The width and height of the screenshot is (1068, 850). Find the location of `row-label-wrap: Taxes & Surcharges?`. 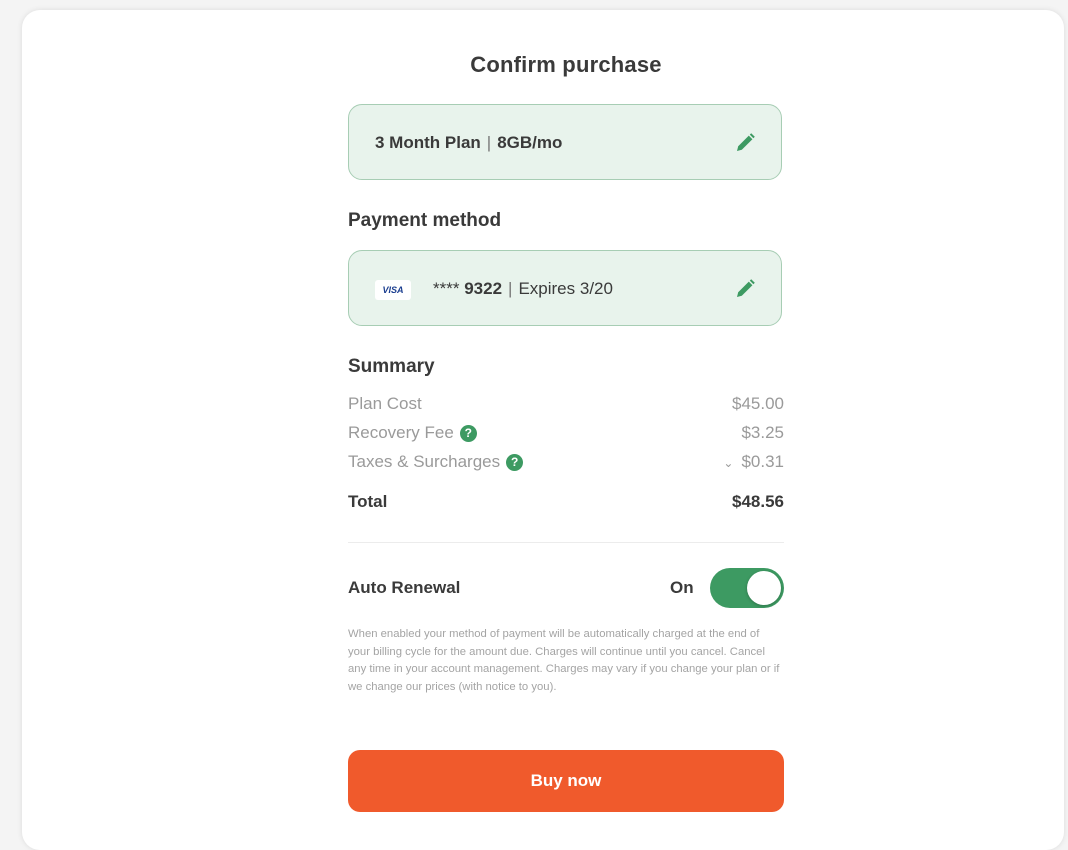

row-label-wrap: Taxes & Surcharges? is located at coordinates (436, 462).